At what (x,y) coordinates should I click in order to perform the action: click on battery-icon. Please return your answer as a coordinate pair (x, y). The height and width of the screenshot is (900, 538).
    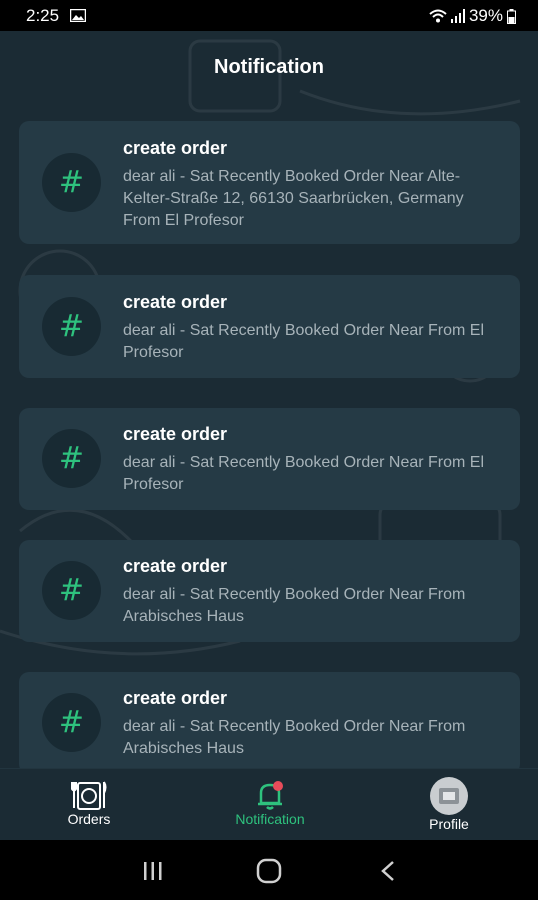
    Looking at the image, I should click on (511, 16).